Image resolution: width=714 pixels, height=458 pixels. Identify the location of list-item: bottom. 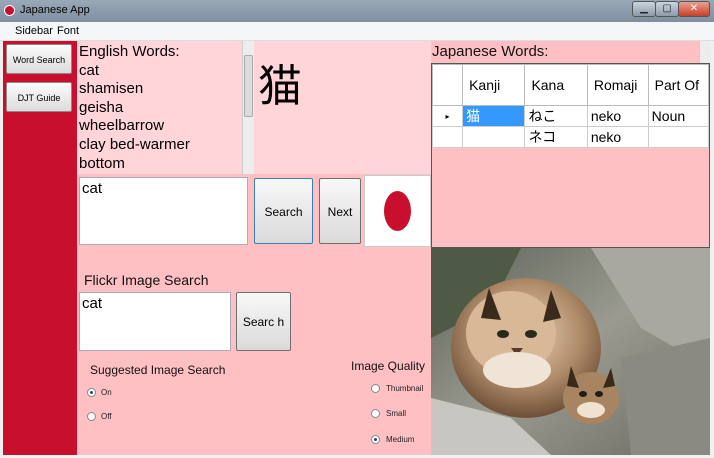
(160, 163).